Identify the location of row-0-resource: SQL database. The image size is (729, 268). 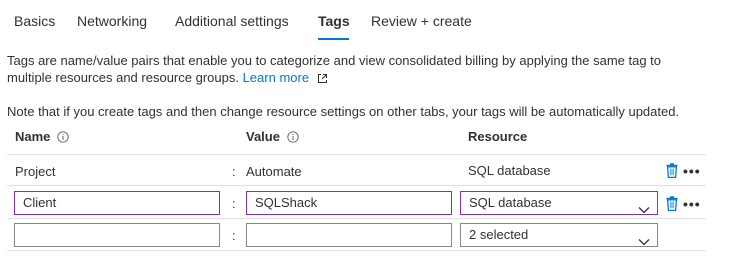
(509, 170).